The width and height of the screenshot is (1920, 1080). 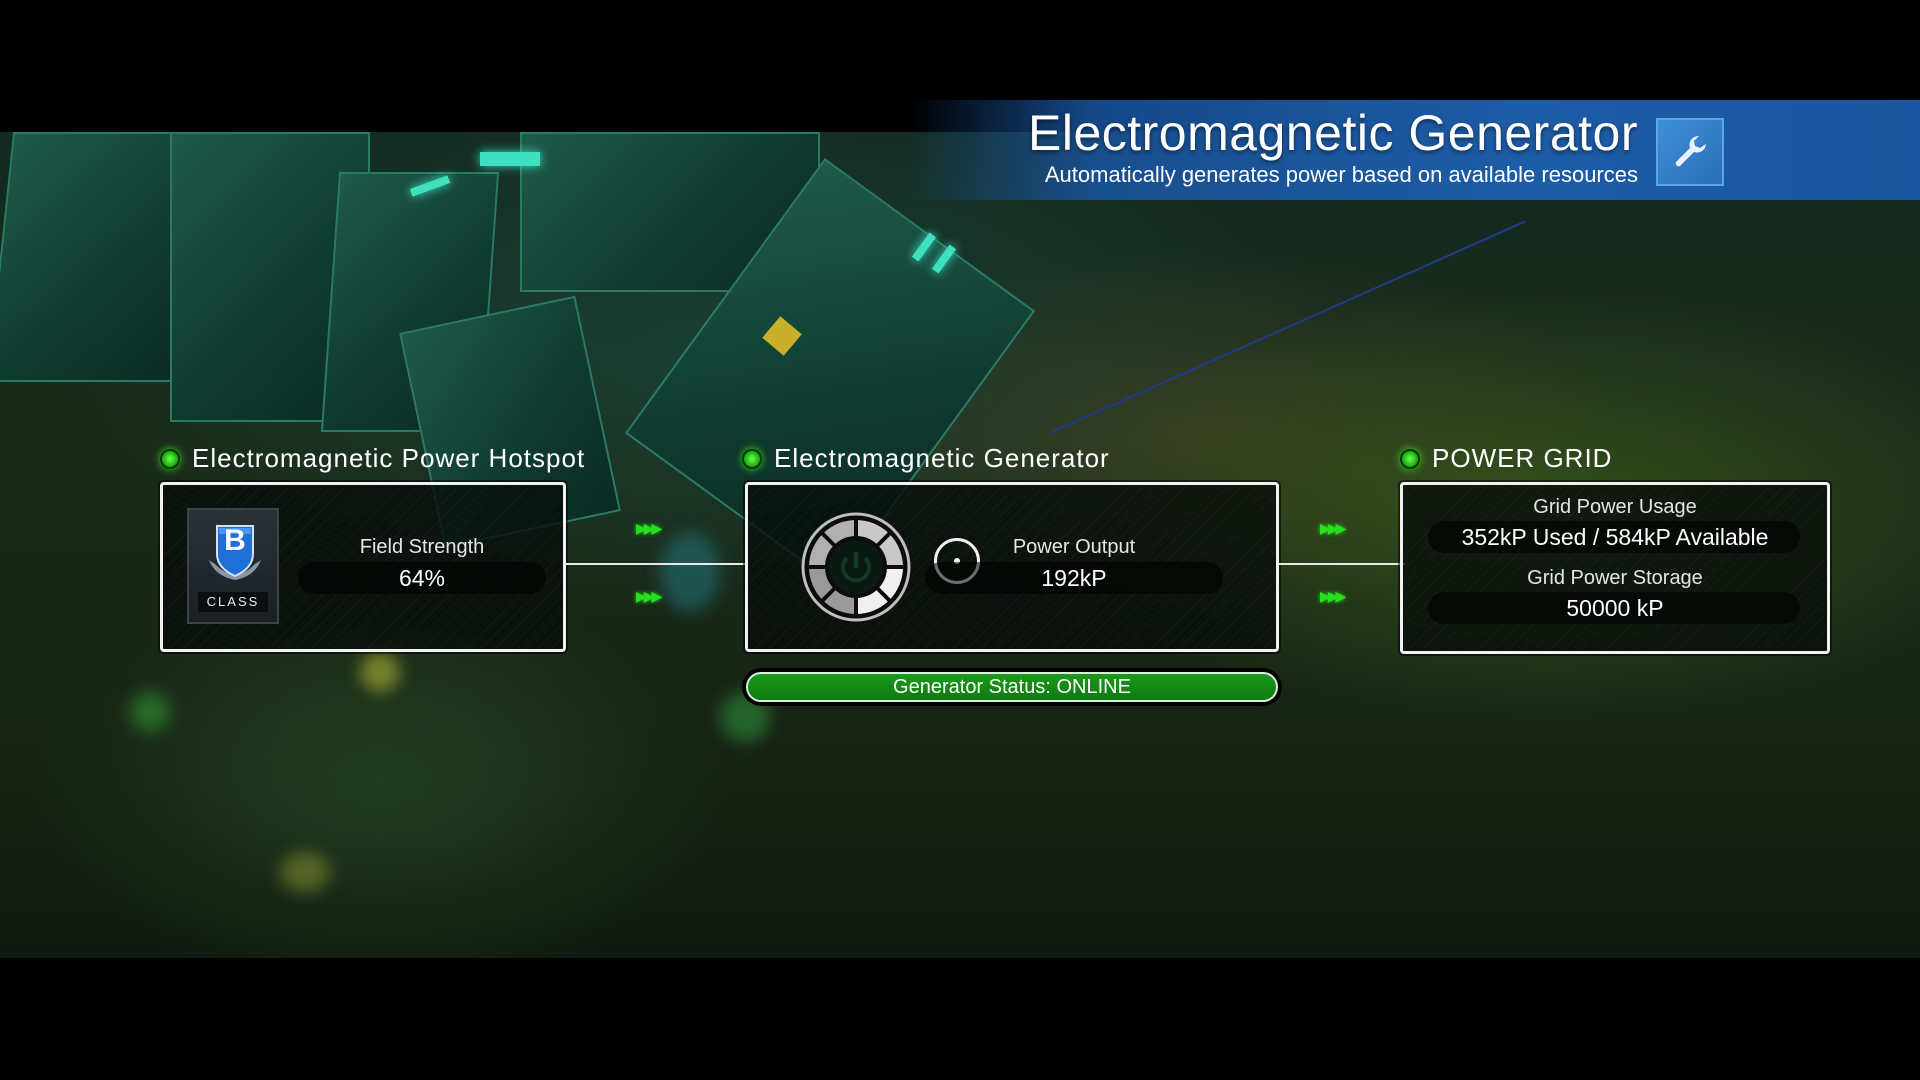 What do you see at coordinates (235, 540) in the screenshot?
I see `class-letter: B` at bounding box center [235, 540].